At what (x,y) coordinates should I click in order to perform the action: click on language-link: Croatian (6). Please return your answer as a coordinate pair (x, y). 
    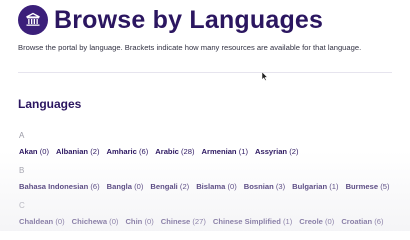
    Looking at the image, I should click on (362, 221).